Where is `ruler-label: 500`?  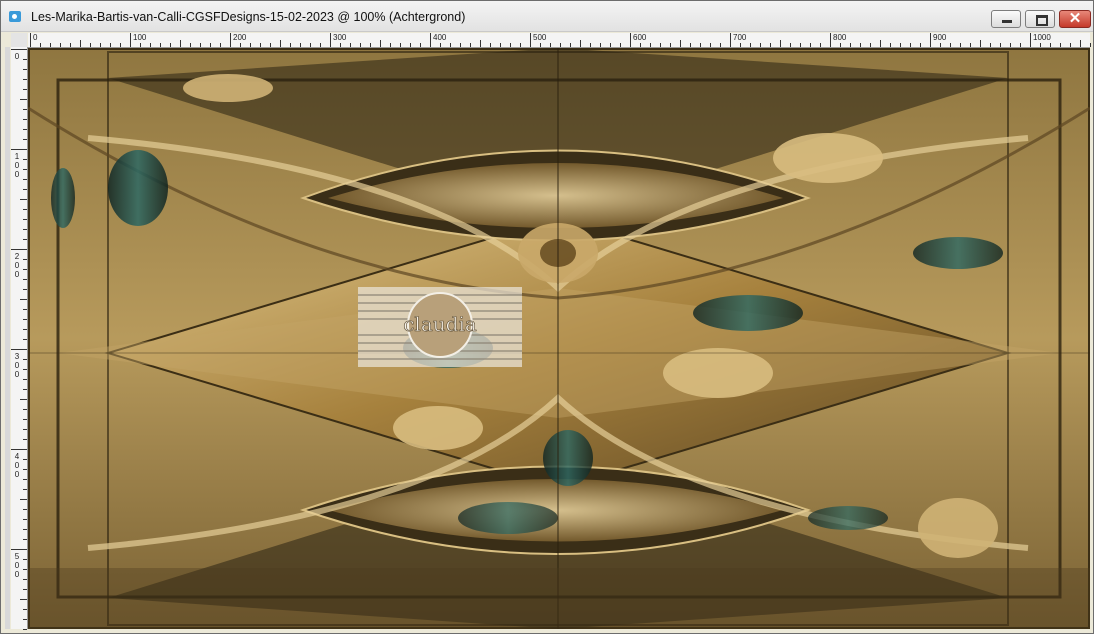
ruler-label: 500 is located at coordinates (540, 37).